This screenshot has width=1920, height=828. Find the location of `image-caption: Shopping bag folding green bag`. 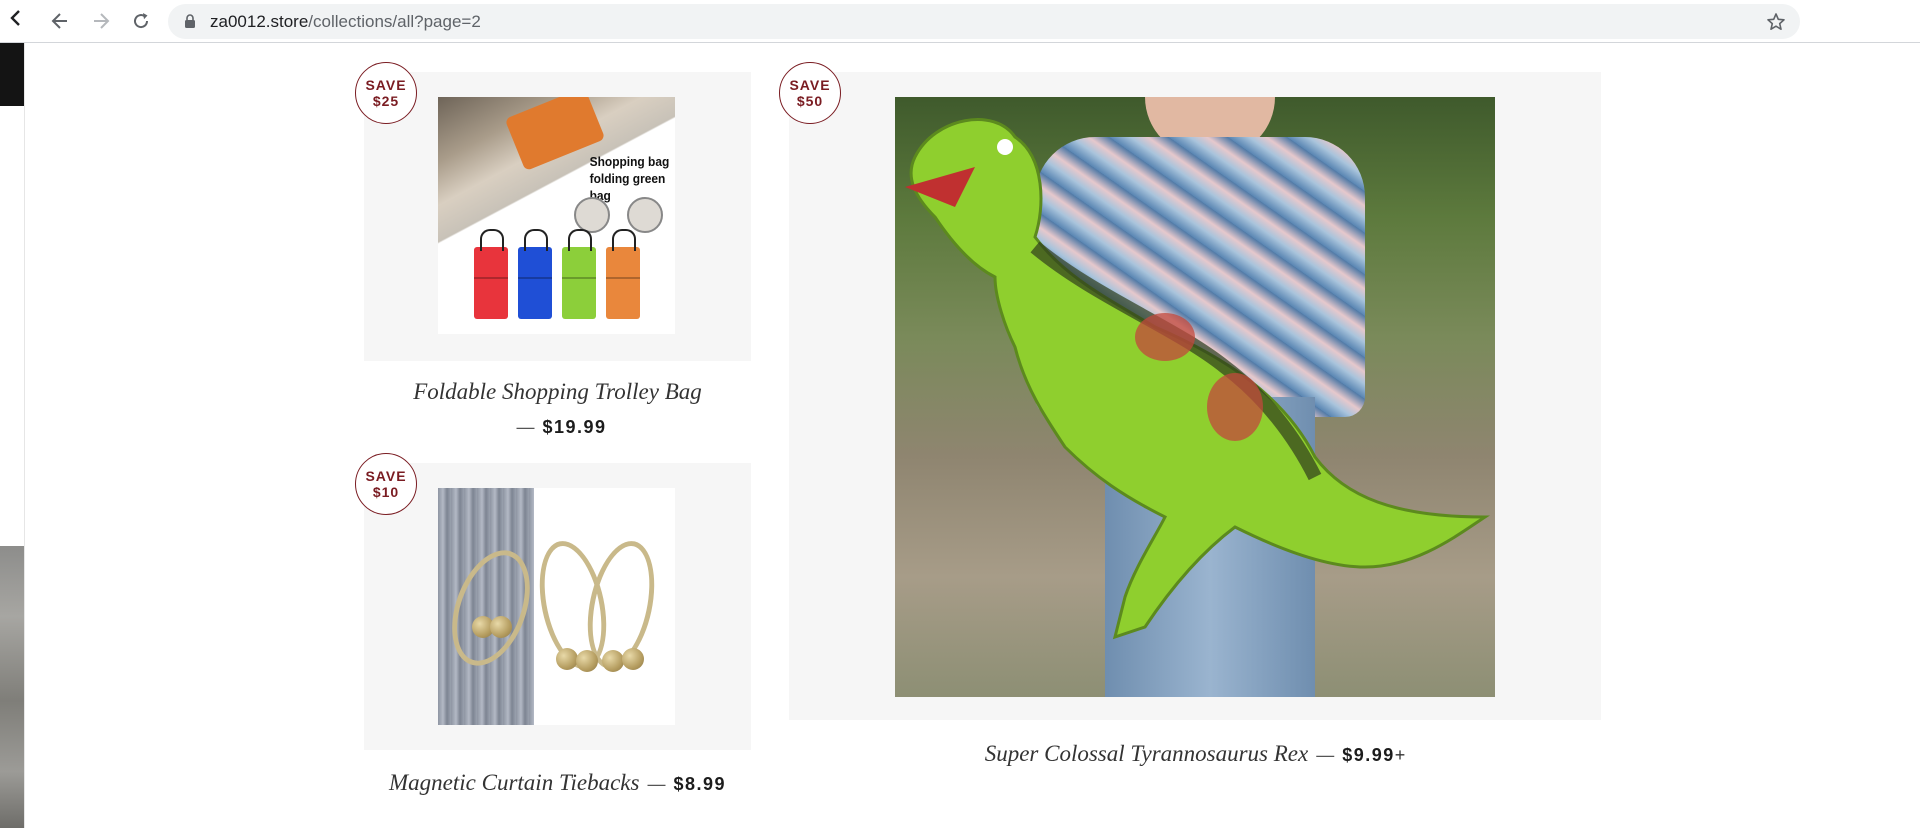

image-caption: Shopping bag folding green bag is located at coordinates (631, 178).